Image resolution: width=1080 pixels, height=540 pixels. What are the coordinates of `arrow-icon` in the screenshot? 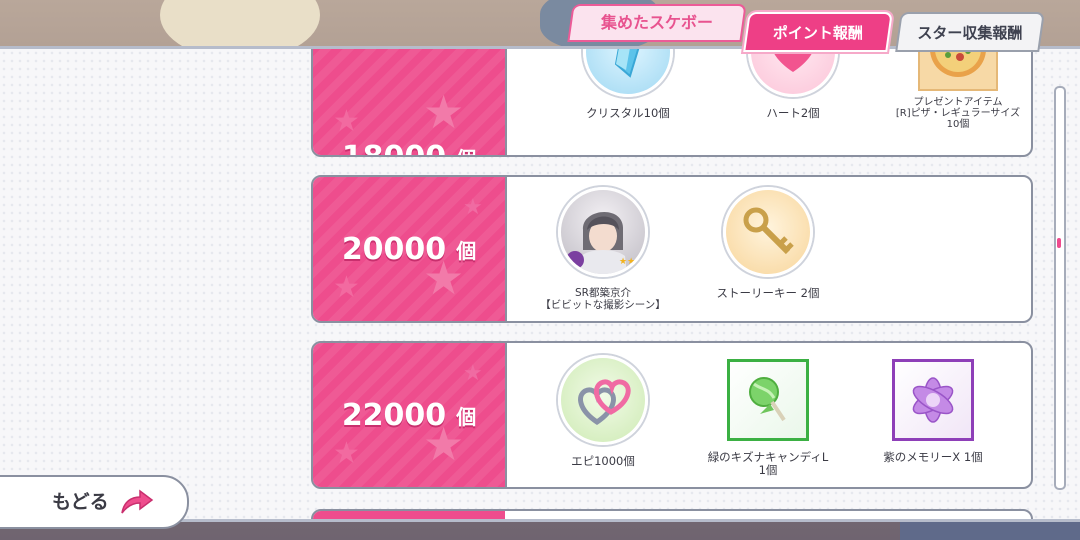 It's located at (137, 501).